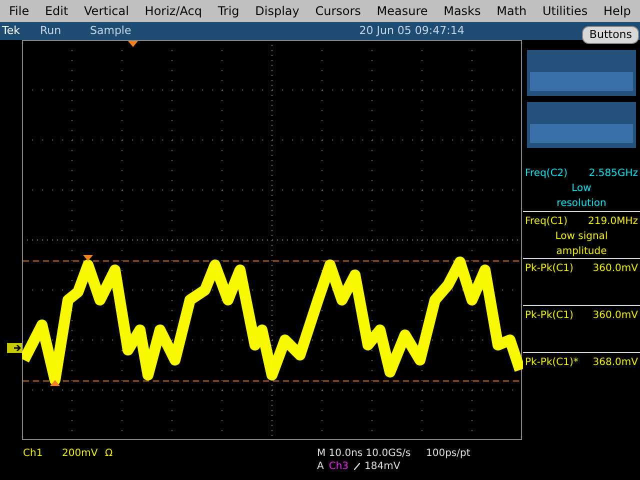  I want to click on menu-item: Edit, so click(57, 11).